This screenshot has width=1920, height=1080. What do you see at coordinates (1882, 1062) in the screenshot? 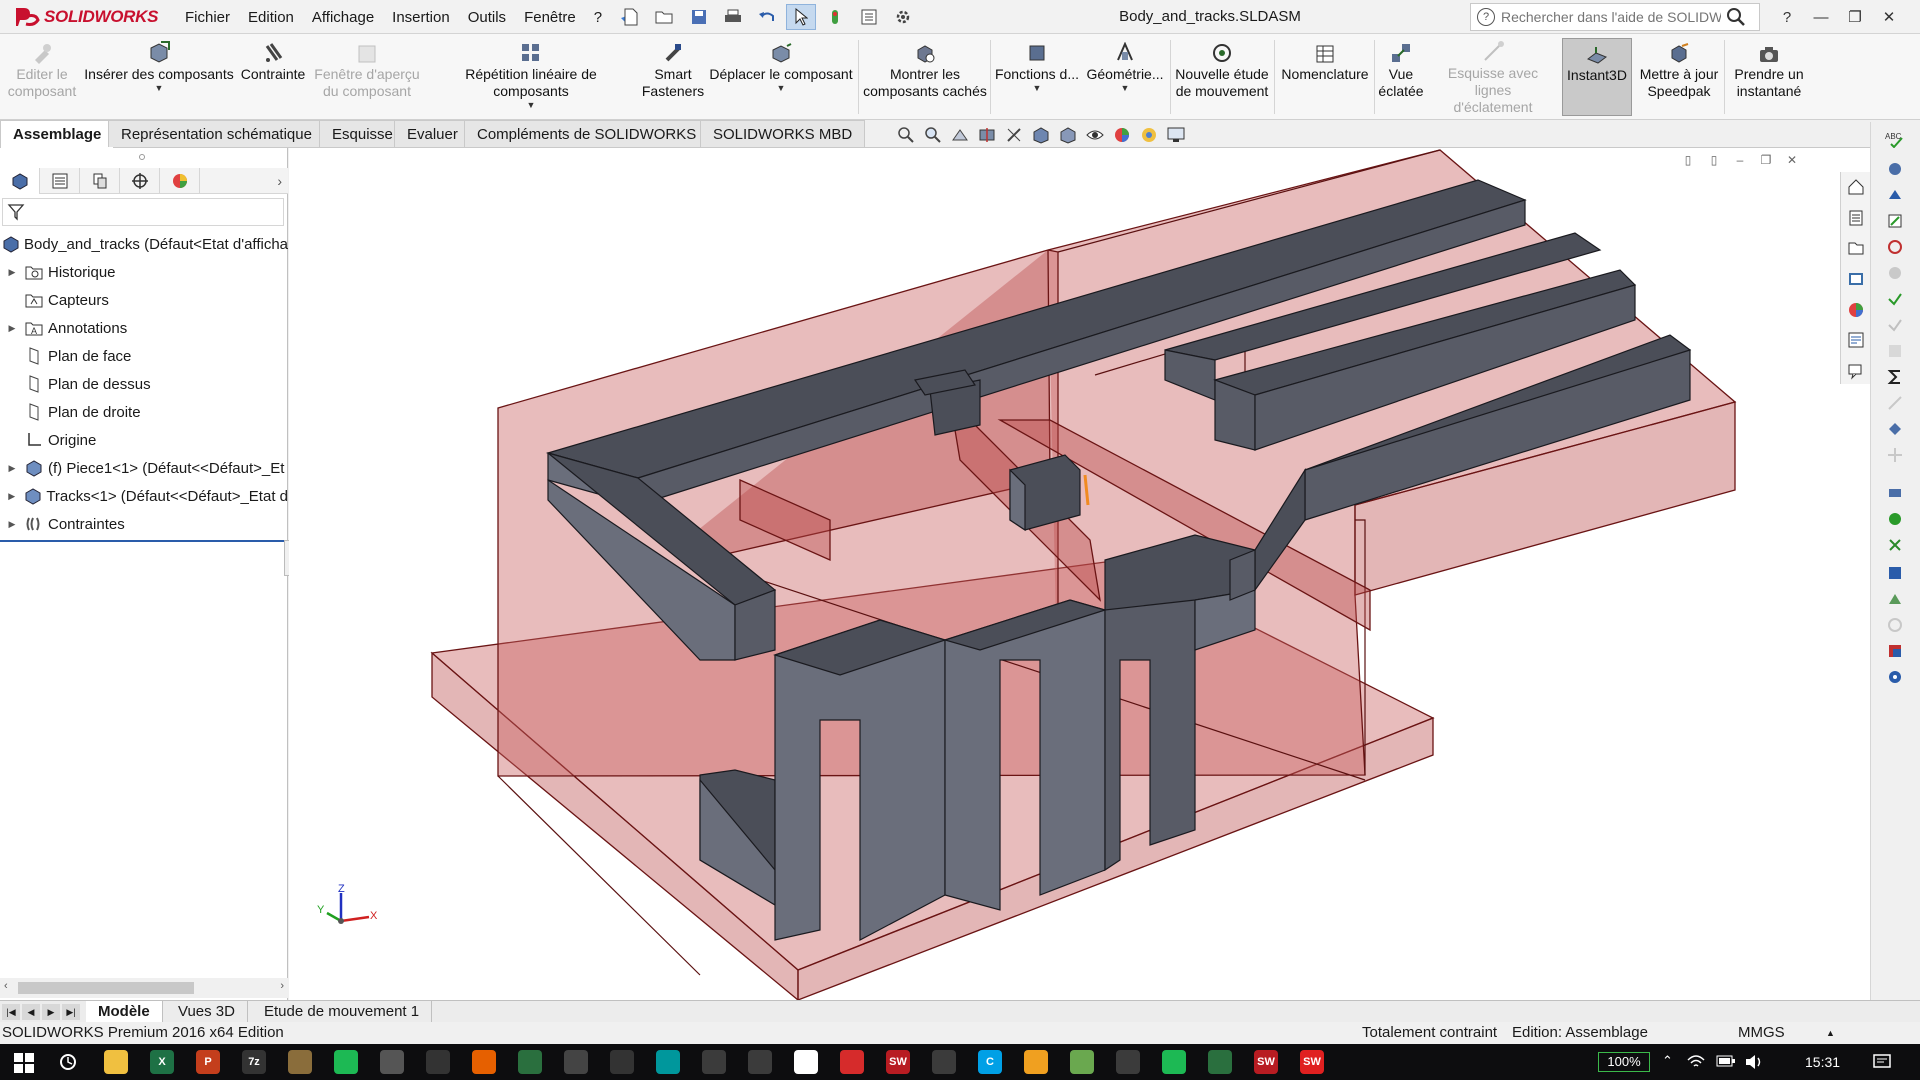
I see `notifications-icon` at bounding box center [1882, 1062].